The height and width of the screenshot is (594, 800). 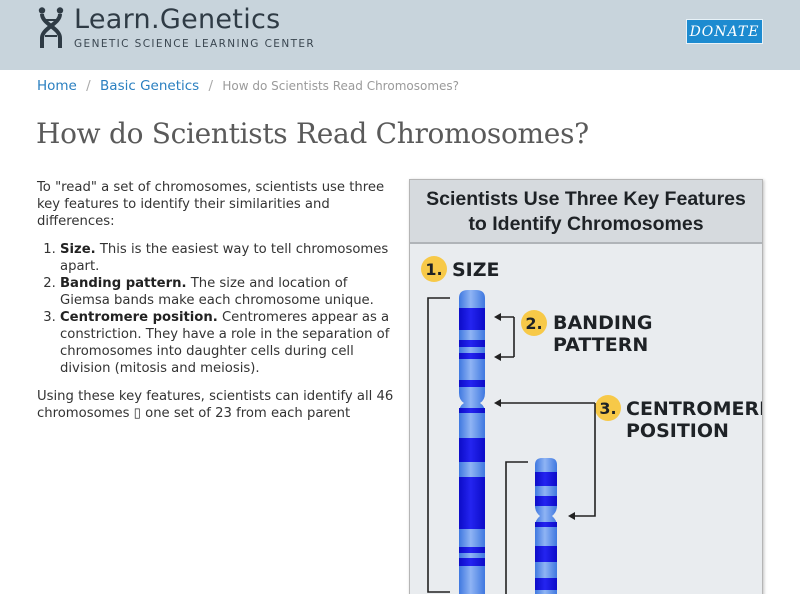 What do you see at coordinates (677, 431) in the screenshot?
I see `centromere-label-line2: POSITION` at bounding box center [677, 431].